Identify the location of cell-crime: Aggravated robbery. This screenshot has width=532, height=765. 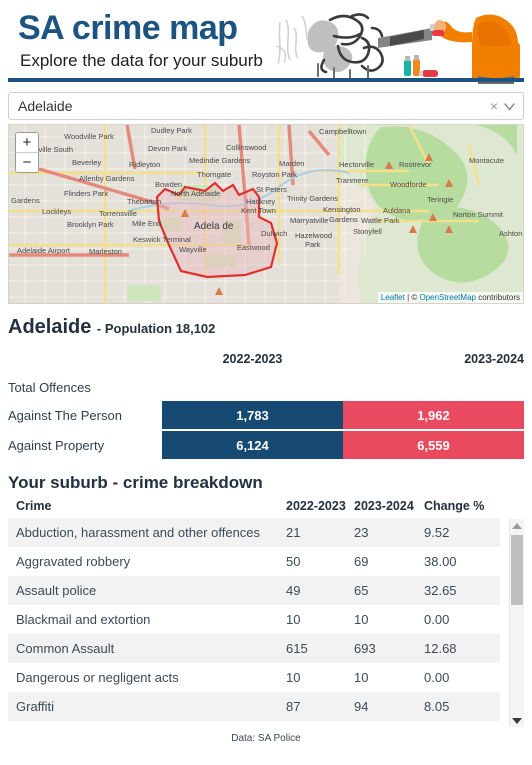
(147, 561).